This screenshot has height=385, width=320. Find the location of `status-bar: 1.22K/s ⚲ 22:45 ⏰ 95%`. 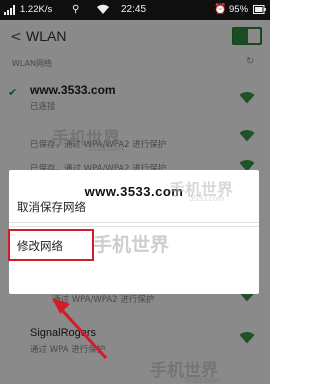

status-bar: 1.22K/s ⚲ 22:45 ⏰ 95% is located at coordinates (135, 10).